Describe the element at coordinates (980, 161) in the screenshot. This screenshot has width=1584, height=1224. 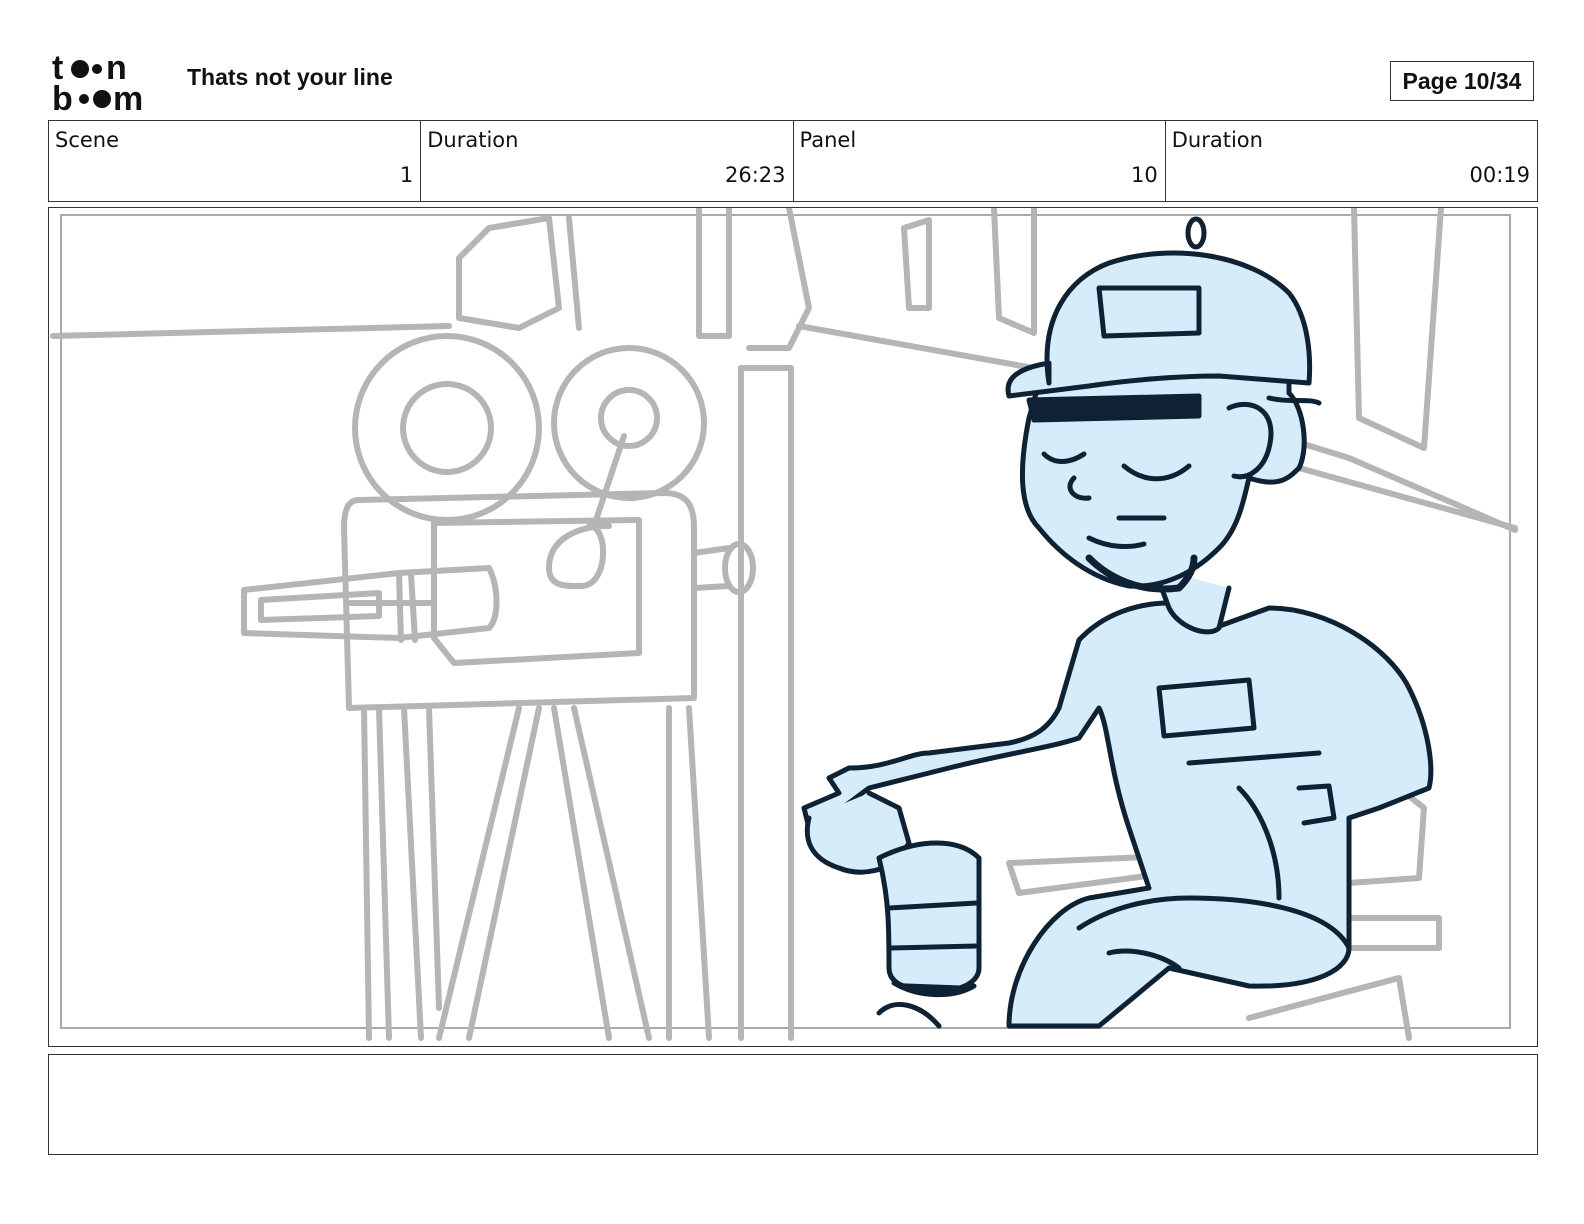
I see `panel-cell: Panel 10` at that location.